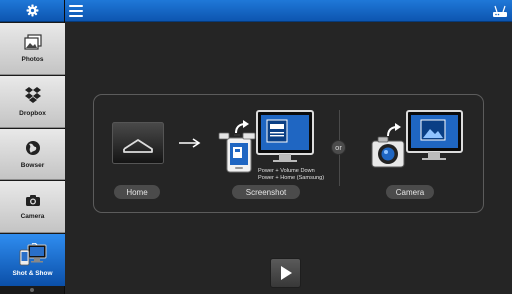  What do you see at coordinates (138, 143) in the screenshot?
I see `home-button-icon` at bounding box center [138, 143].